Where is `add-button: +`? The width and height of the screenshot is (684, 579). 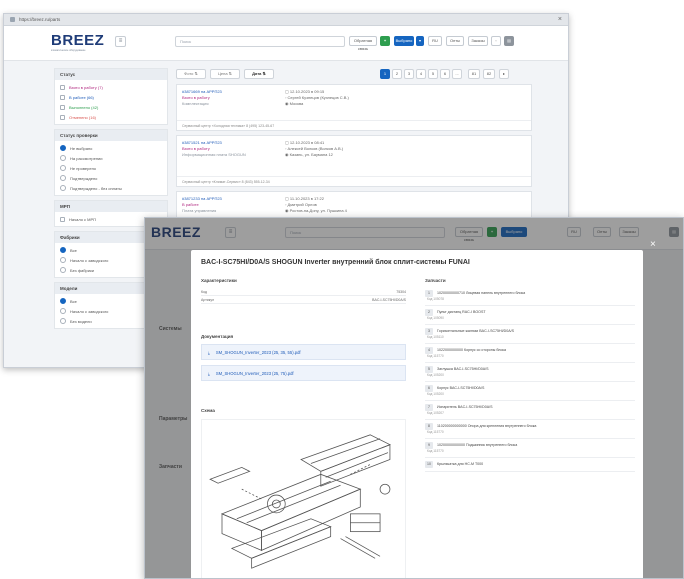
add-button: + is located at coordinates (385, 41).